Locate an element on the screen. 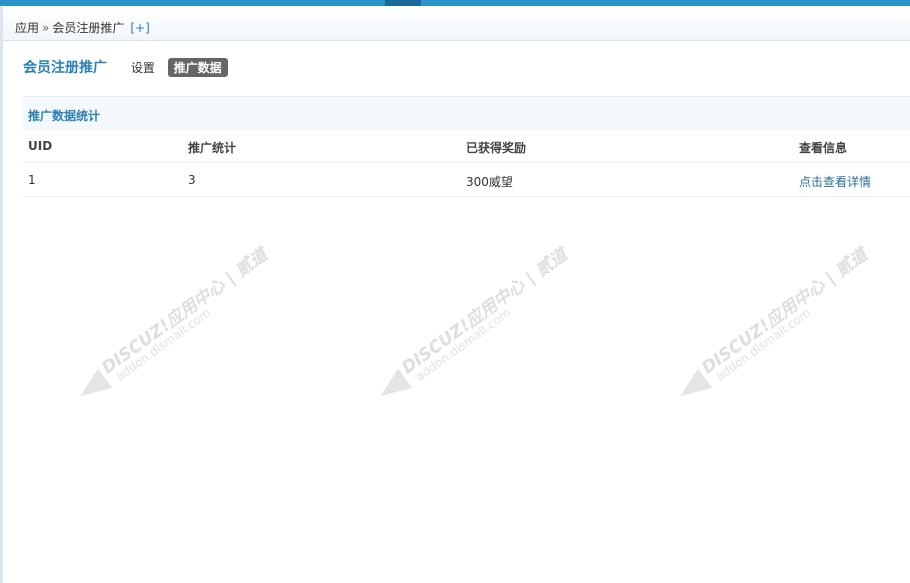 This screenshot has height=583, width=910. add-to-menu-button: [+] is located at coordinates (139, 28).